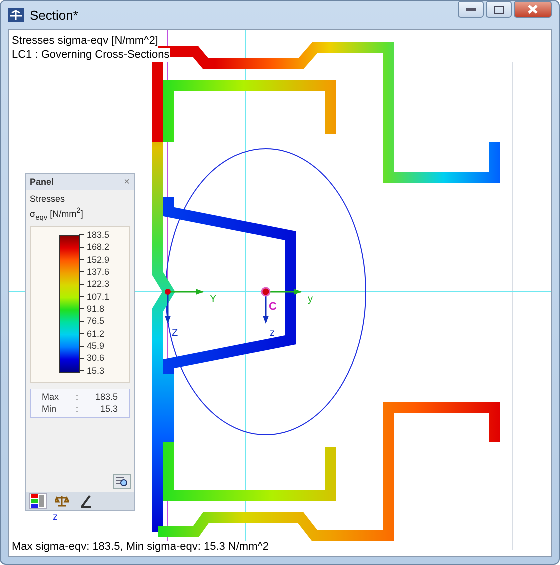 The width and height of the screenshot is (560, 565). I want to click on info-text: LC1 : Governing Cross-Sections, so click(91, 55).